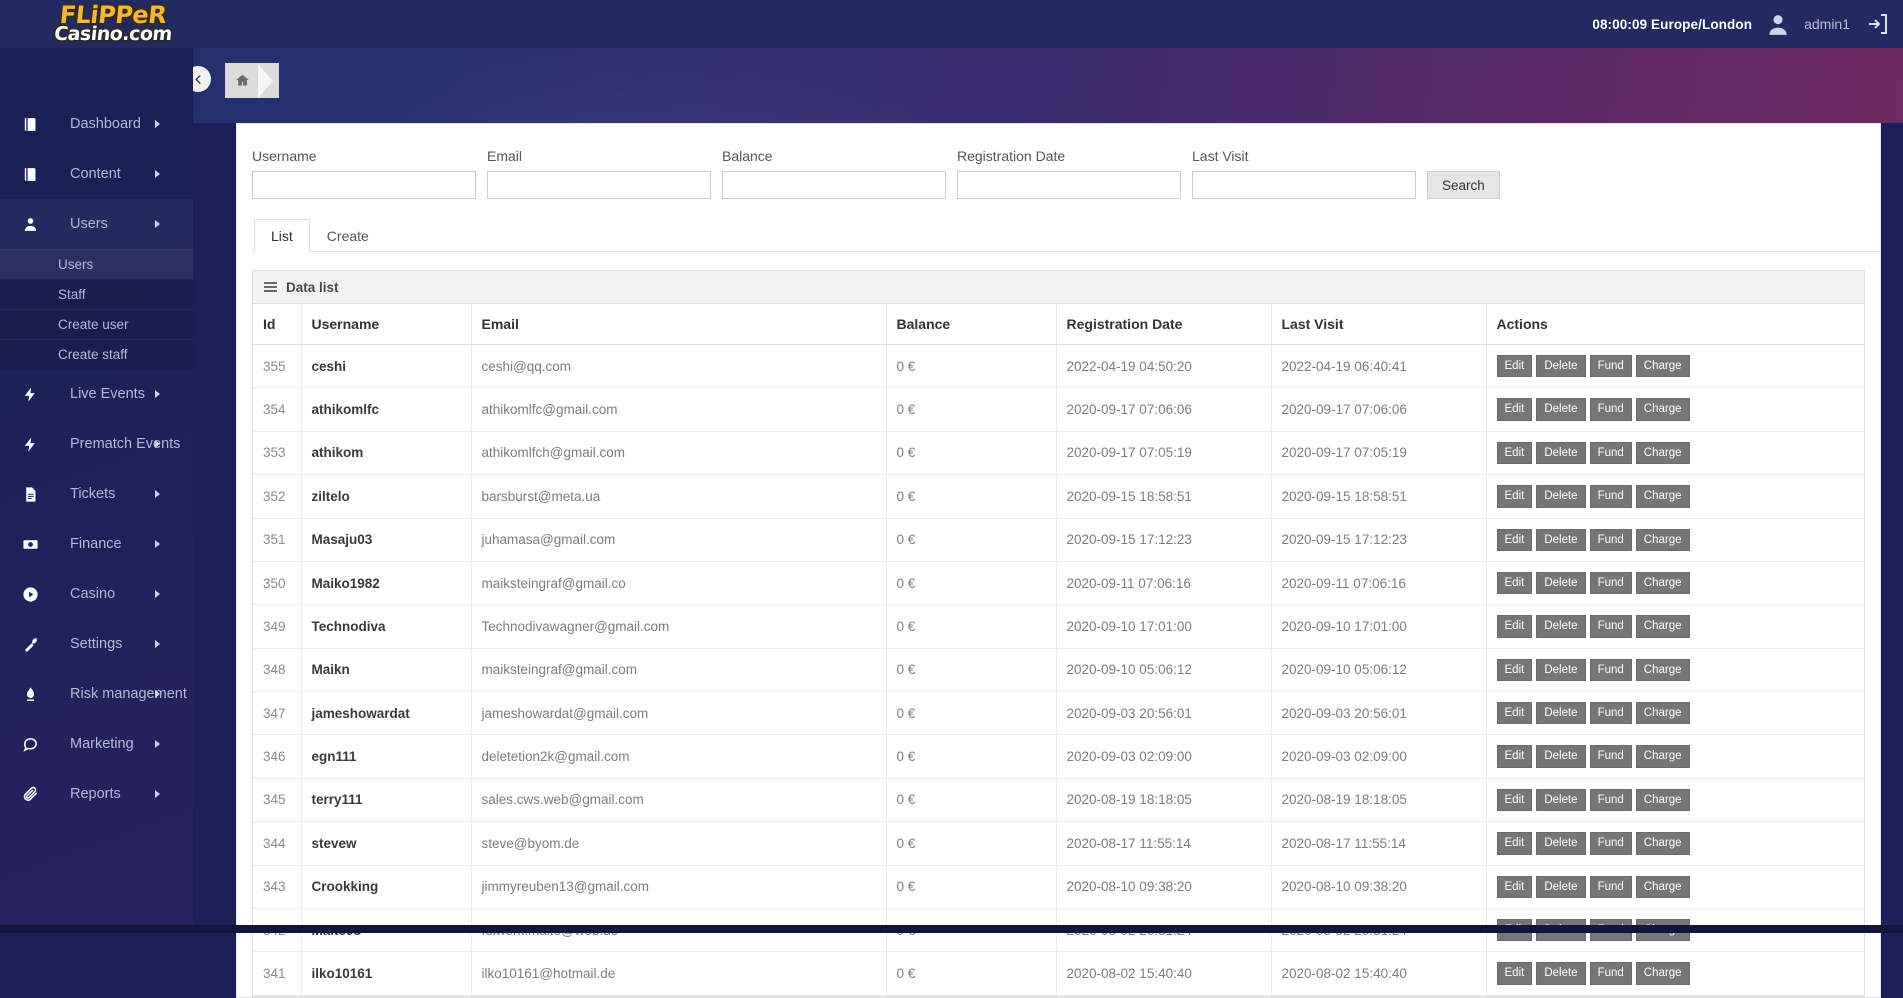 The image size is (1903, 998). Describe the element at coordinates (96, 294) in the screenshot. I see `sidebar-subitem-staff: Staff` at that location.